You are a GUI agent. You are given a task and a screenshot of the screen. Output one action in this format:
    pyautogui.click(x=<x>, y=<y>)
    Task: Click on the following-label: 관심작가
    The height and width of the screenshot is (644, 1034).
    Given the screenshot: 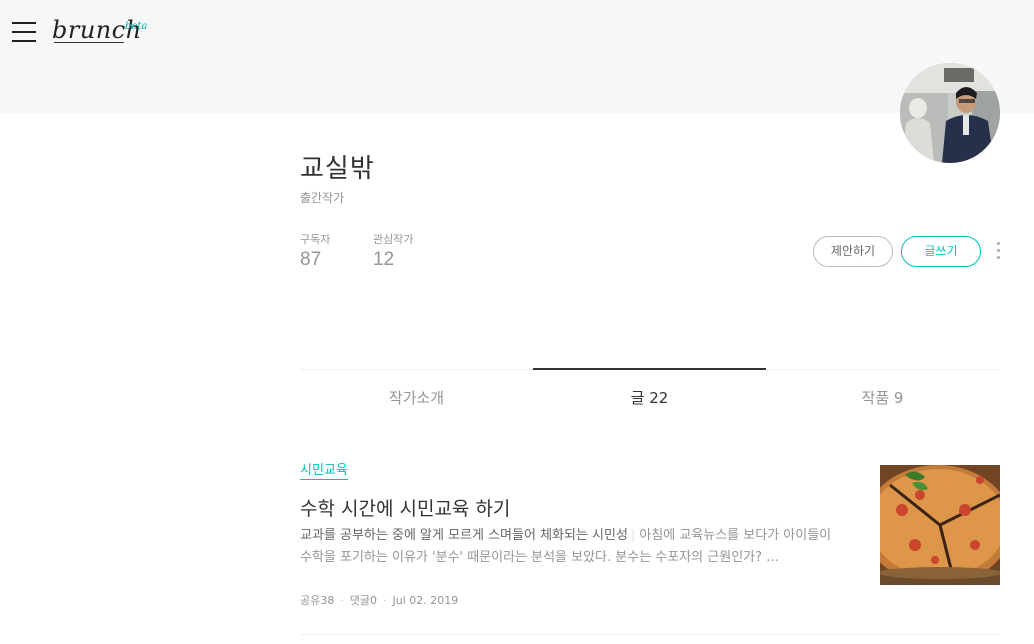 What is the action you would take?
    pyautogui.click(x=393, y=239)
    